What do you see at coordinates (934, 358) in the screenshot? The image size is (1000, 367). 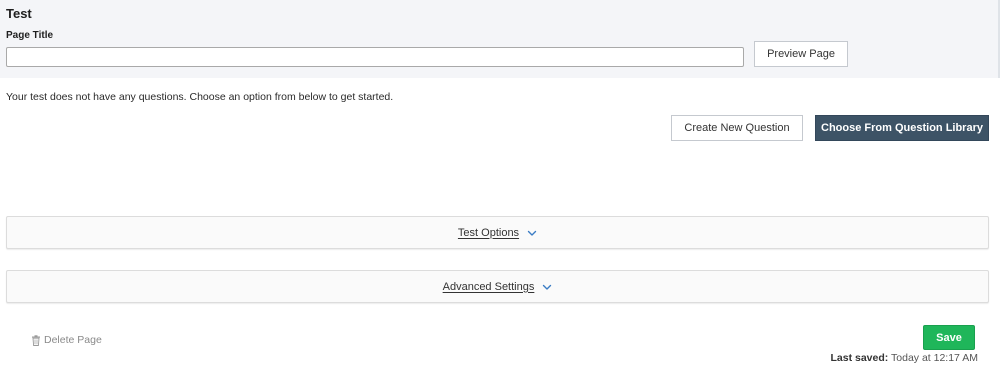 I see `last-saved-time: Today at 12:17 AM` at bounding box center [934, 358].